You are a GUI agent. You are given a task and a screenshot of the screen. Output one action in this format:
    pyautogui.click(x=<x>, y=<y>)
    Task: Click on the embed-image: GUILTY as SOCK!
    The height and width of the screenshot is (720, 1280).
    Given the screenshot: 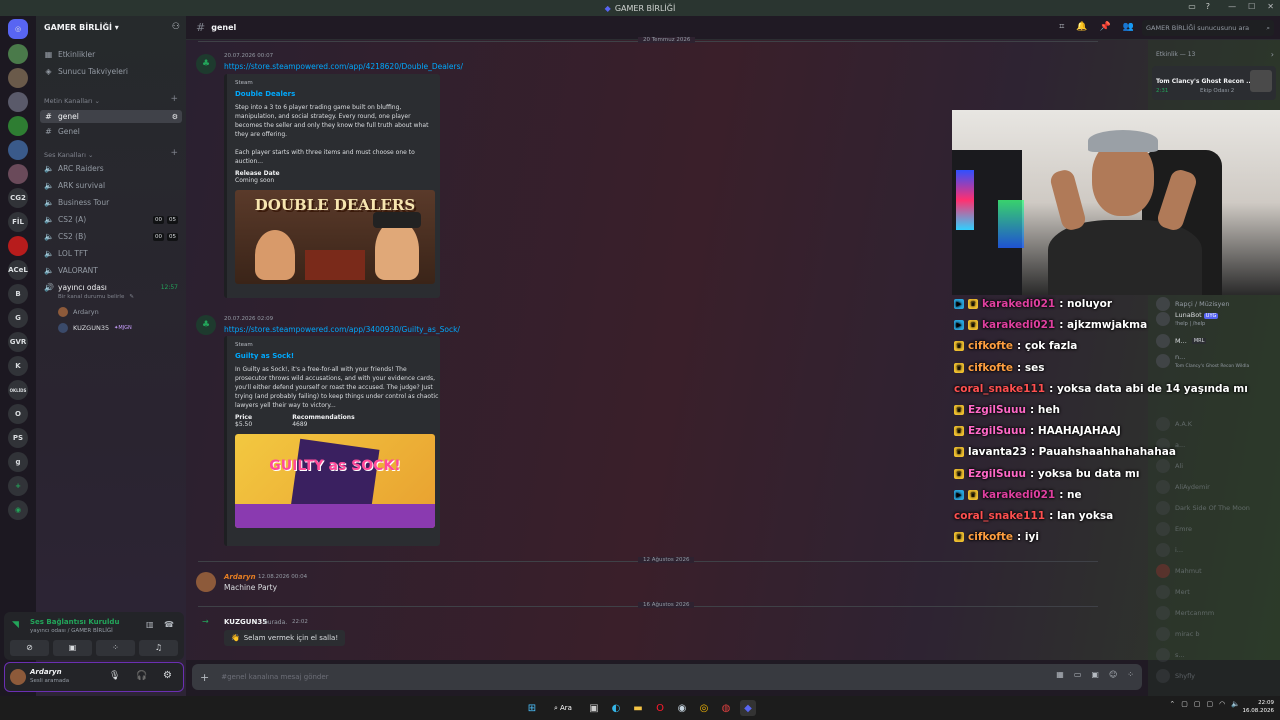 What is the action you would take?
    pyautogui.click(x=335, y=481)
    